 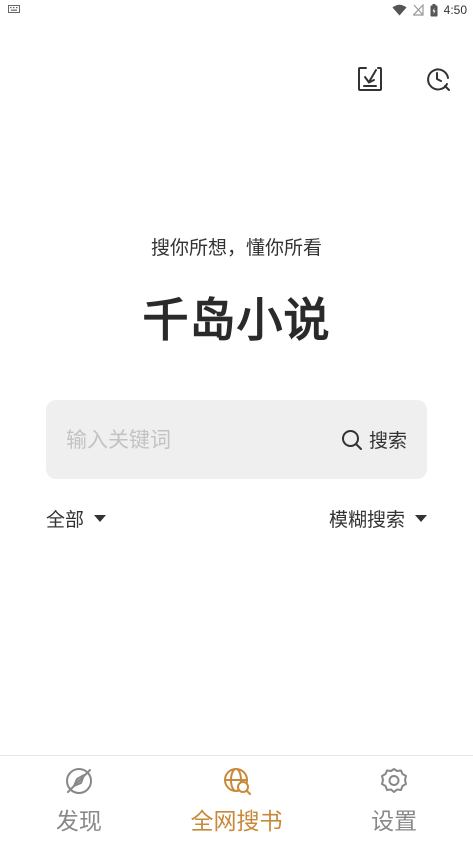 I want to click on wifi-icon, so click(x=399, y=10).